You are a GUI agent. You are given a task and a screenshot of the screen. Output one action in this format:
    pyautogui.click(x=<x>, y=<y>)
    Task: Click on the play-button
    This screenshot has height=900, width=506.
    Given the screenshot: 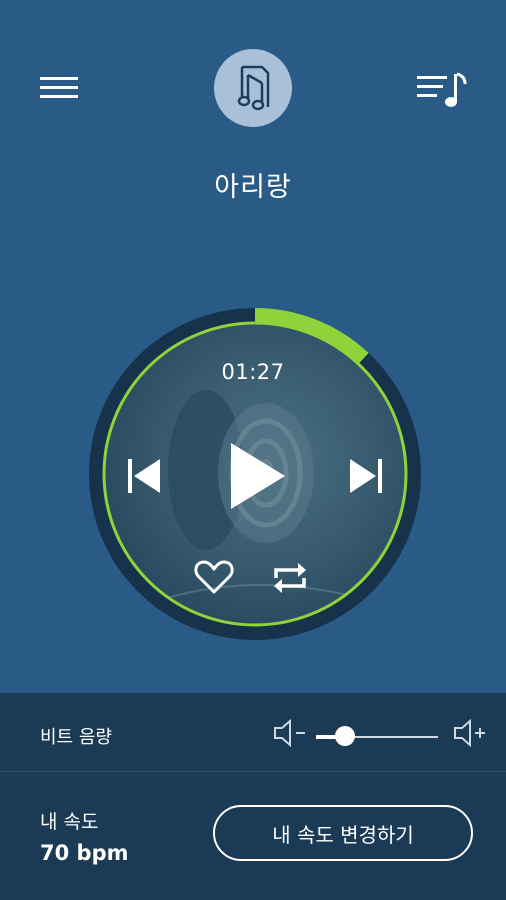 What is the action you would take?
    pyautogui.click(x=257, y=478)
    